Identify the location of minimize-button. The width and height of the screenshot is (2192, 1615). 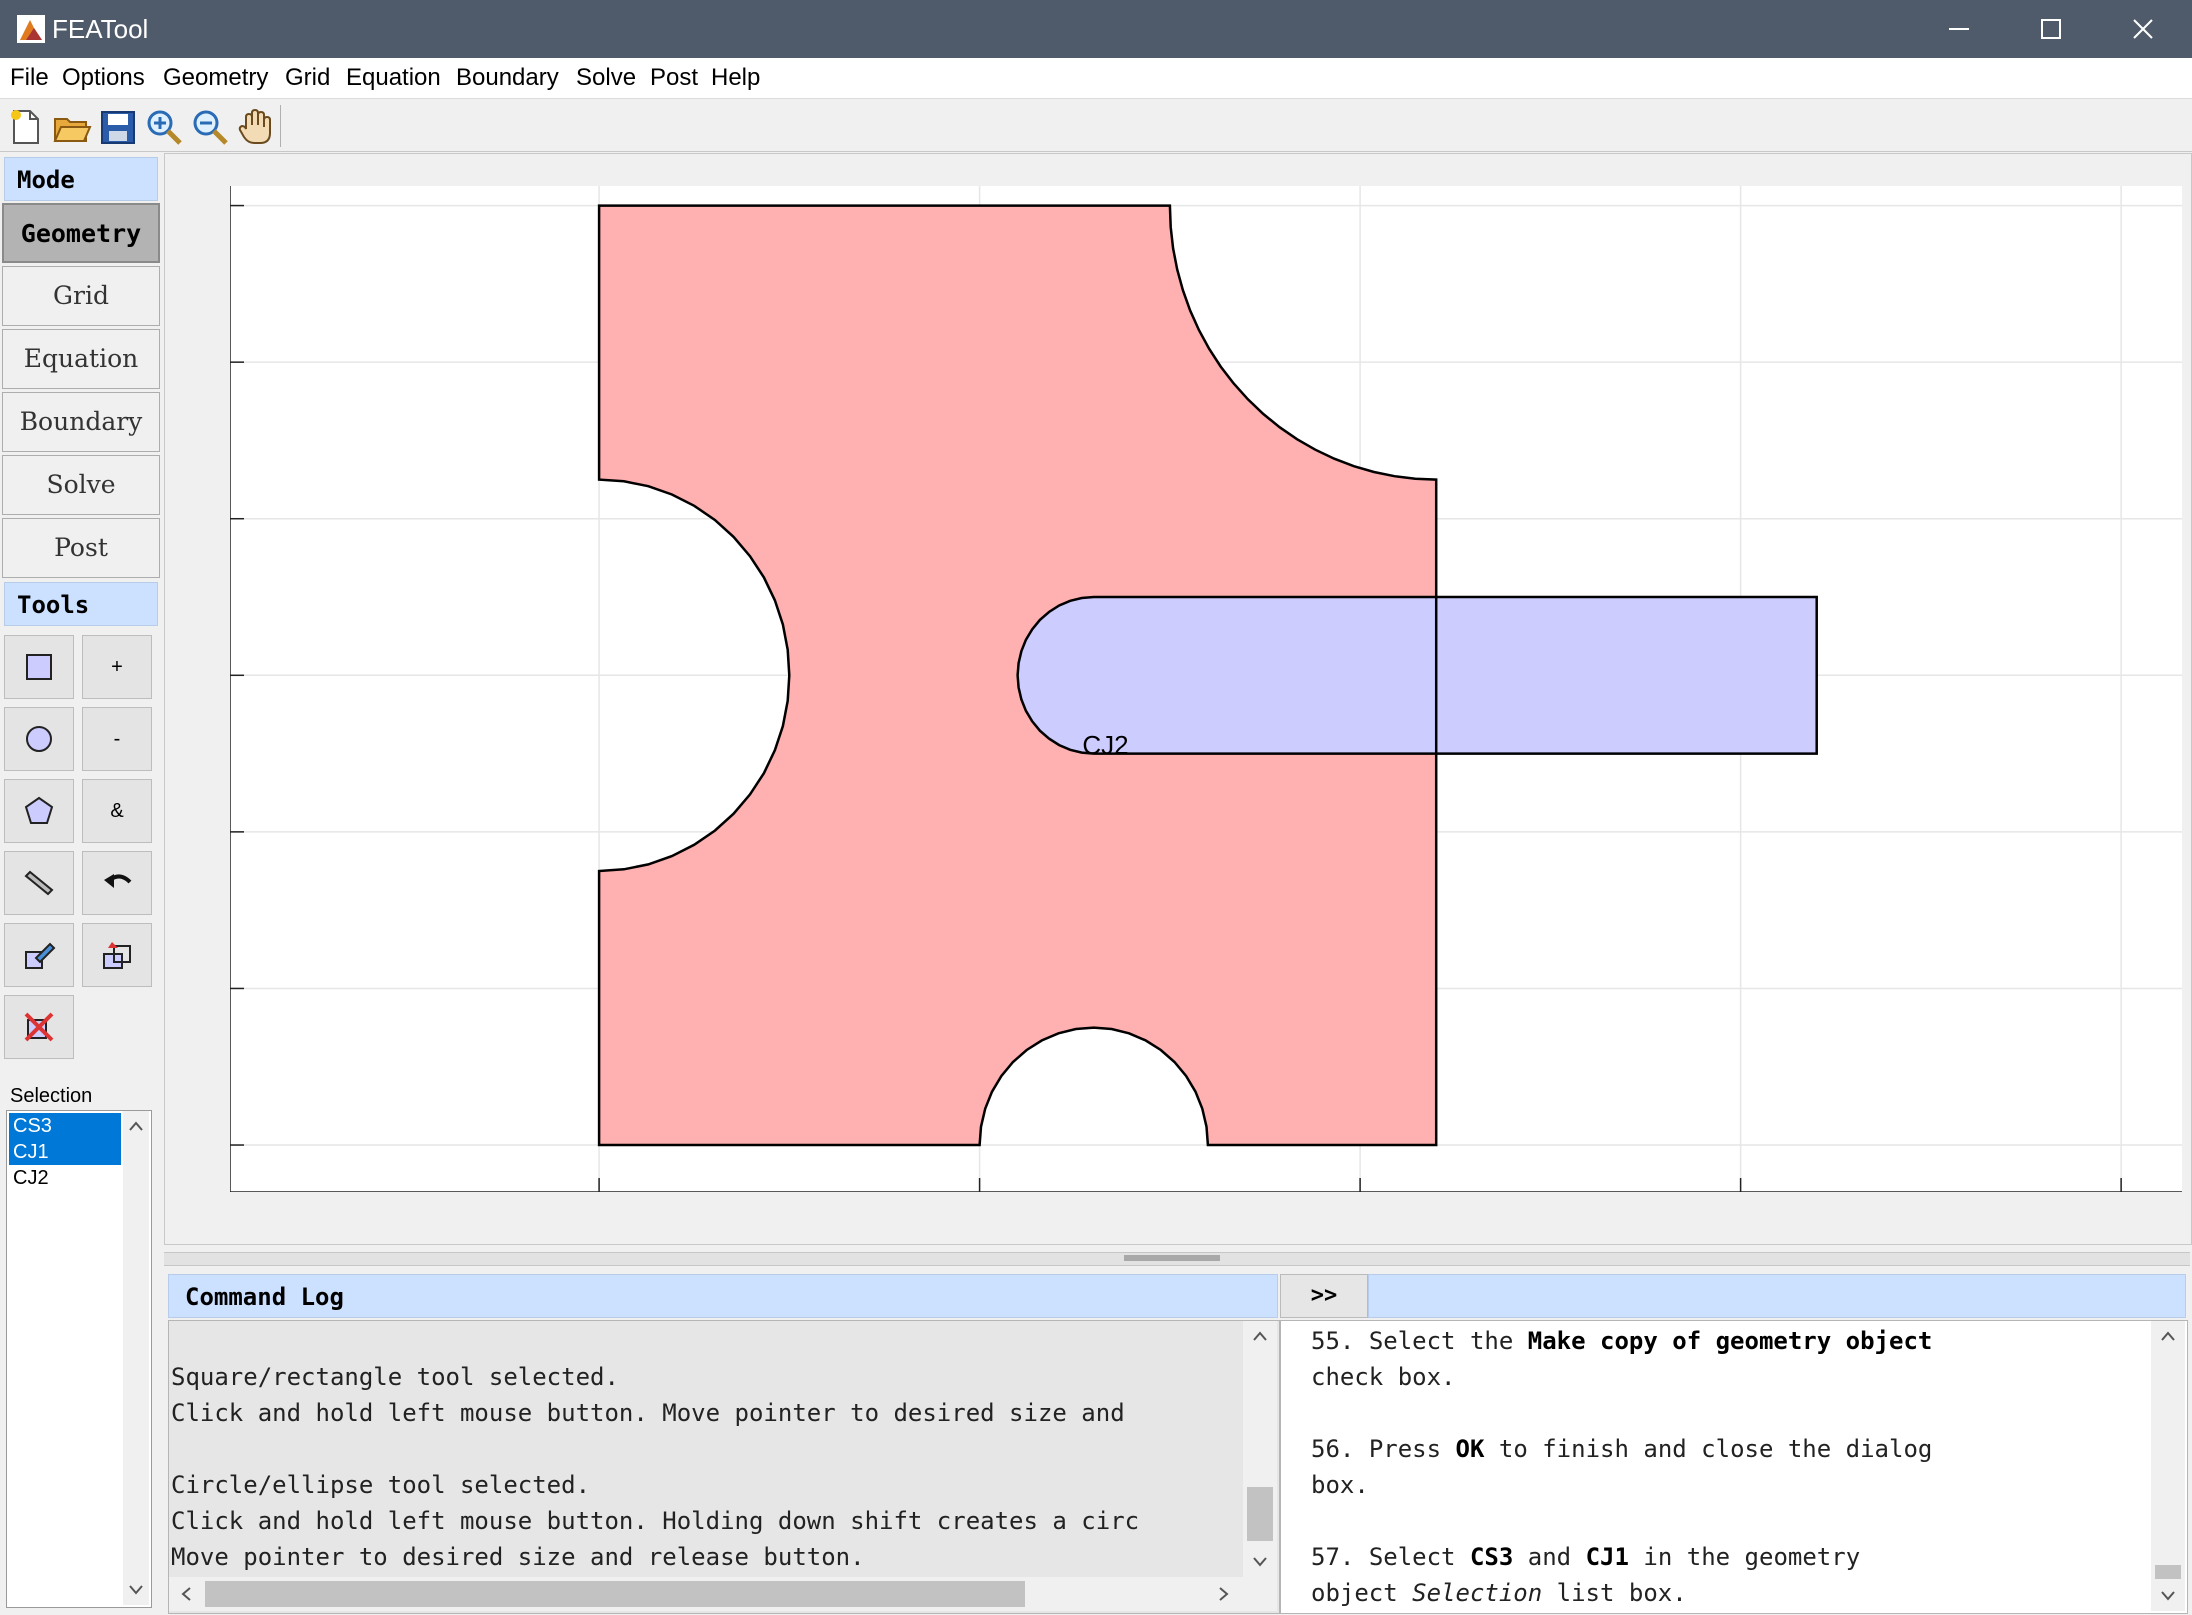
(1959, 29).